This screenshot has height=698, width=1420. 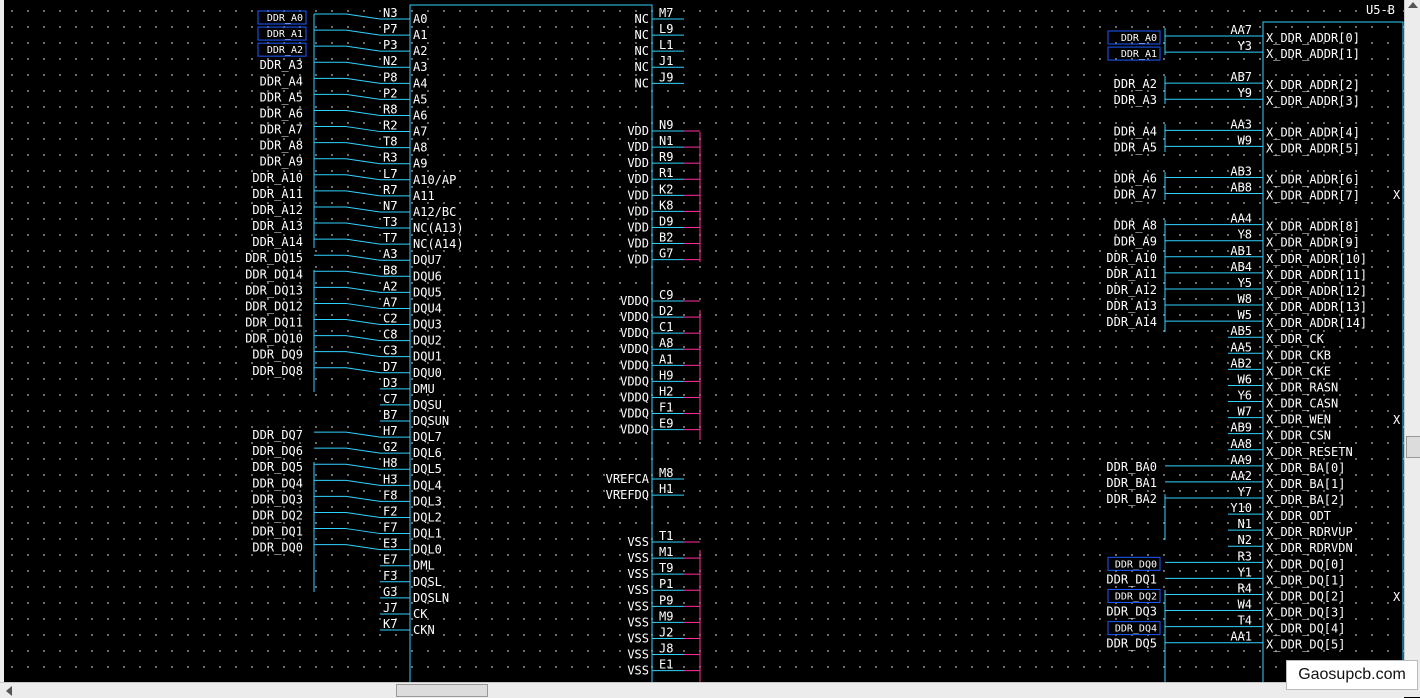 I want to click on pin-number: H2, so click(x=666, y=391).